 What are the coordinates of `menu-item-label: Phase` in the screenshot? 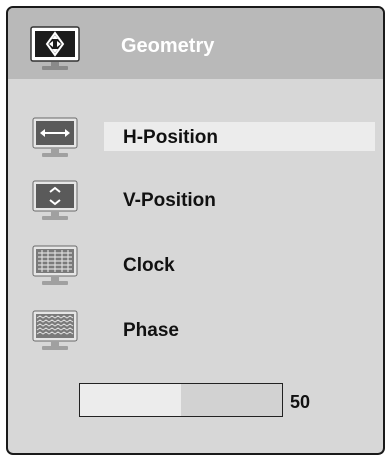 It's located at (151, 330).